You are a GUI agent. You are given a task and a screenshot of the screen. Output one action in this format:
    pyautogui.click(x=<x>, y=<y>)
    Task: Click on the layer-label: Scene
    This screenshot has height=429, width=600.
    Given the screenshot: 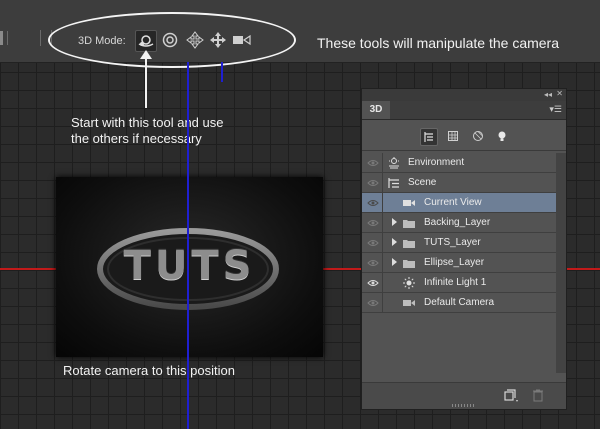 What is the action you would take?
    pyautogui.click(x=422, y=182)
    